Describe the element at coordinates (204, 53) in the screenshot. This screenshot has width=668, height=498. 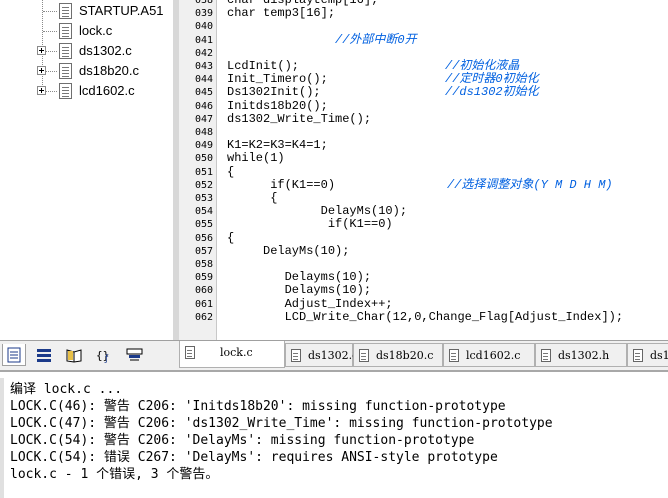
I see `line-number: 042` at that location.